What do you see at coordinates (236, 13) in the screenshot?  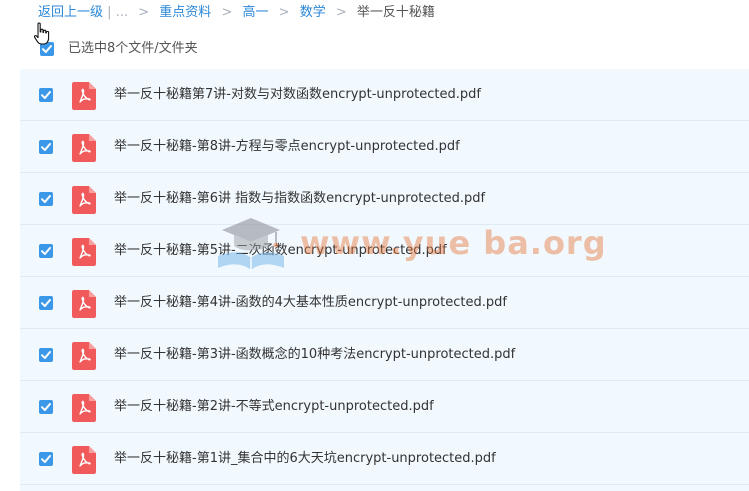 I see `breadcrumb: 返回上一级 | ... > 重点资料 > 高一 > 数学 > 举一反十秘籍` at bounding box center [236, 13].